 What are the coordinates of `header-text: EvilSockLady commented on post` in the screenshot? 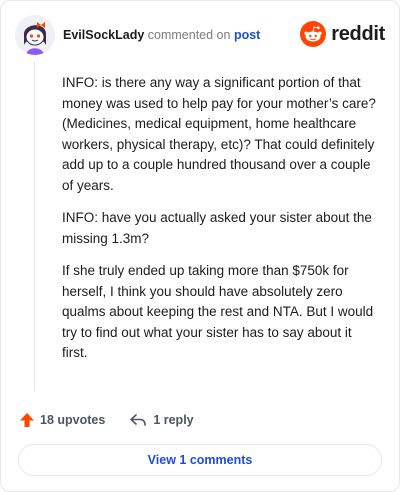 It's located at (161, 35).